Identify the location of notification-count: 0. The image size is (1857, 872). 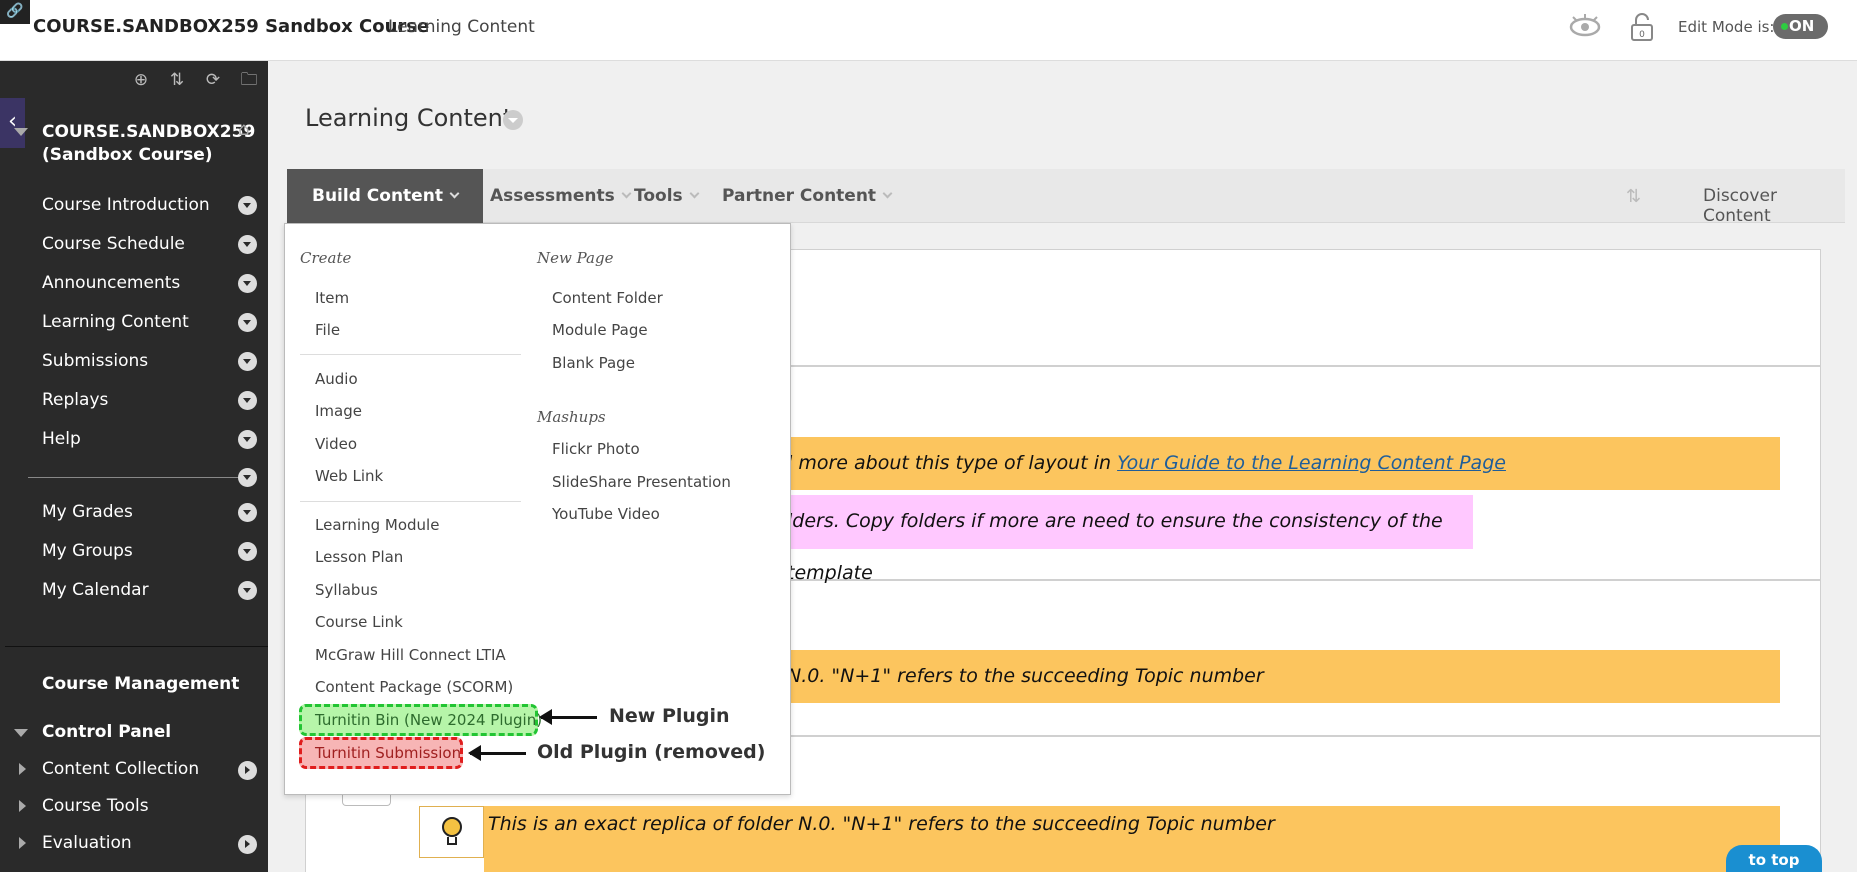
(1642, 35).